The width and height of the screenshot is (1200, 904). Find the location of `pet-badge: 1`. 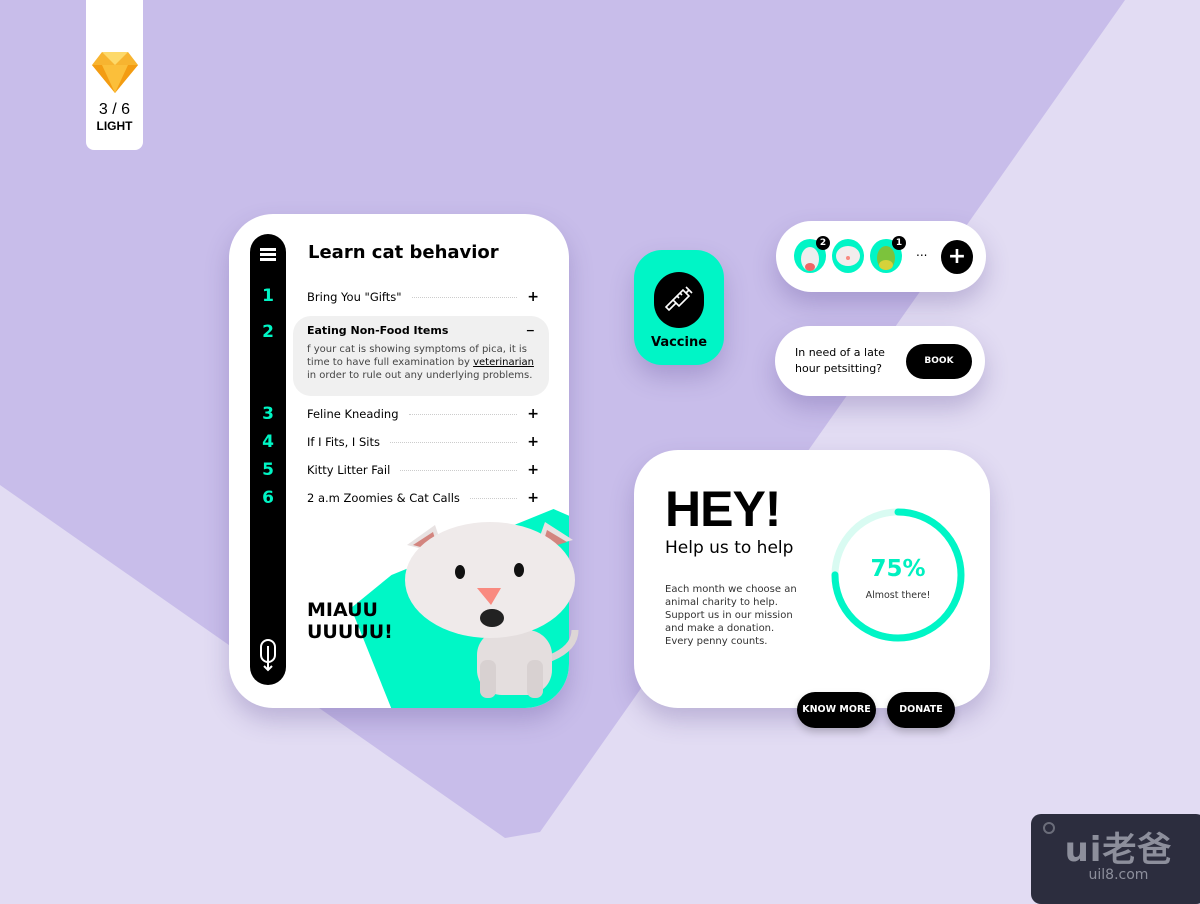

pet-badge: 1 is located at coordinates (899, 243).